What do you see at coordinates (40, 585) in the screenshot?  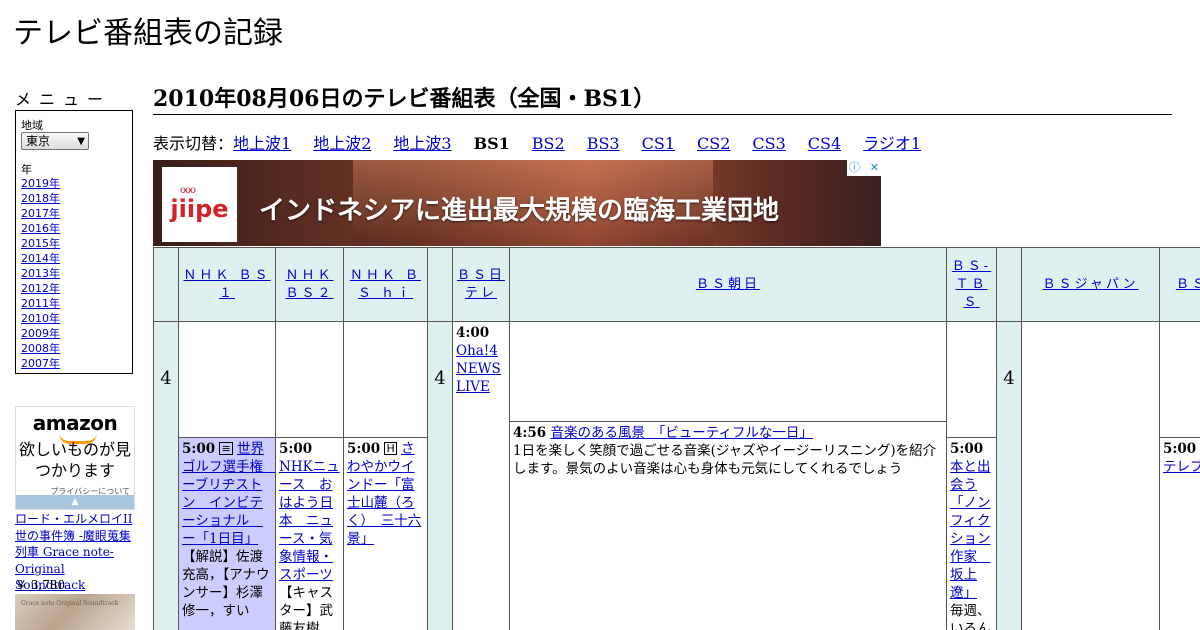 I see `product-price: ￥ 3,780` at bounding box center [40, 585].